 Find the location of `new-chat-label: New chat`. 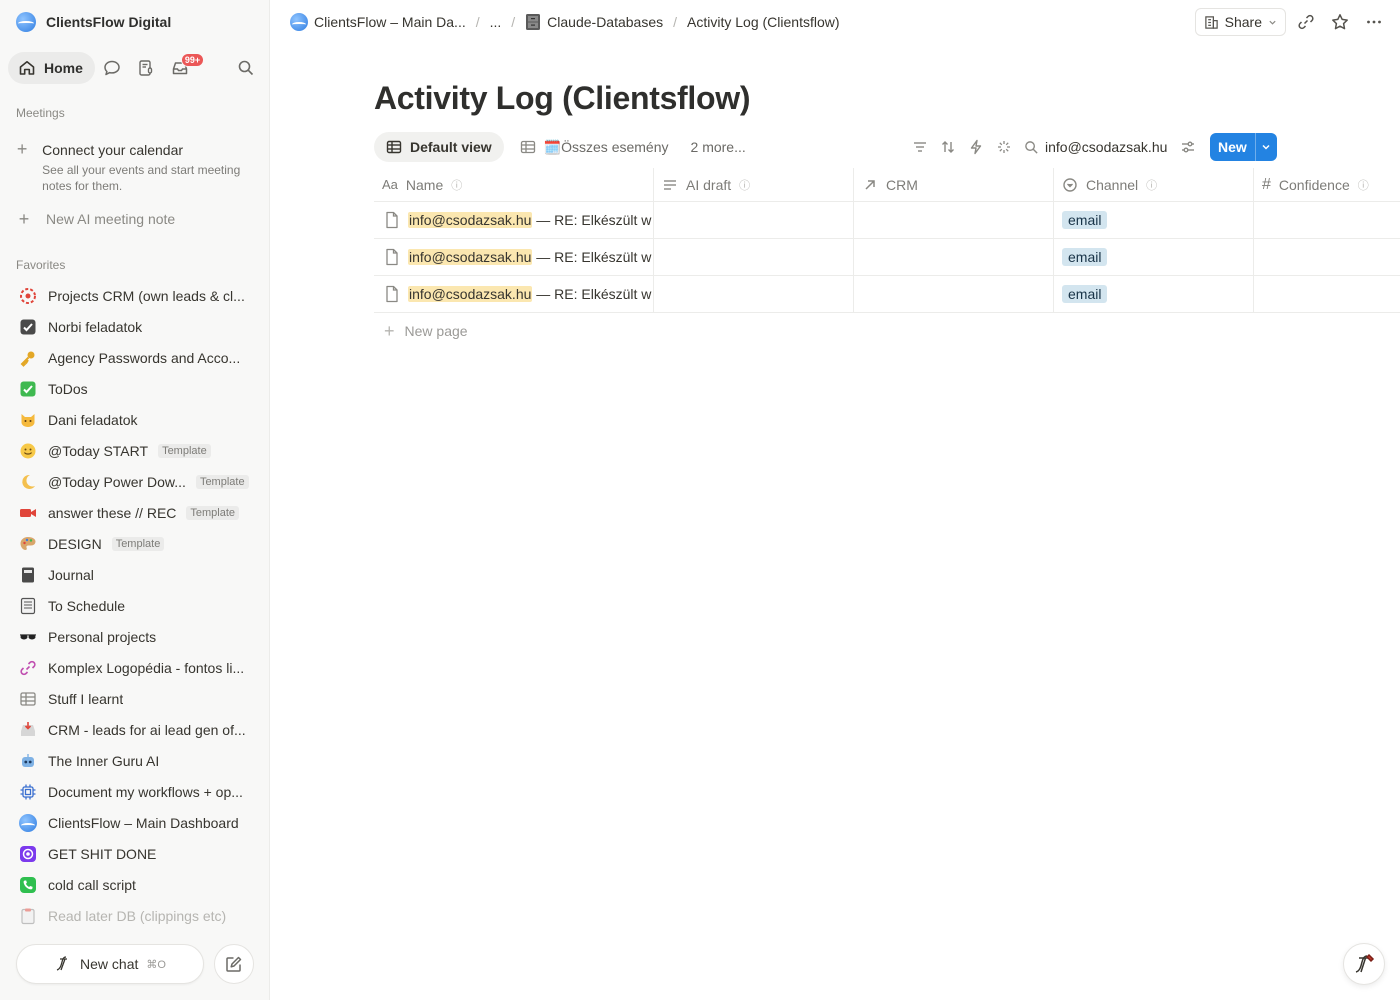

new-chat-label: New chat is located at coordinates (109, 964).